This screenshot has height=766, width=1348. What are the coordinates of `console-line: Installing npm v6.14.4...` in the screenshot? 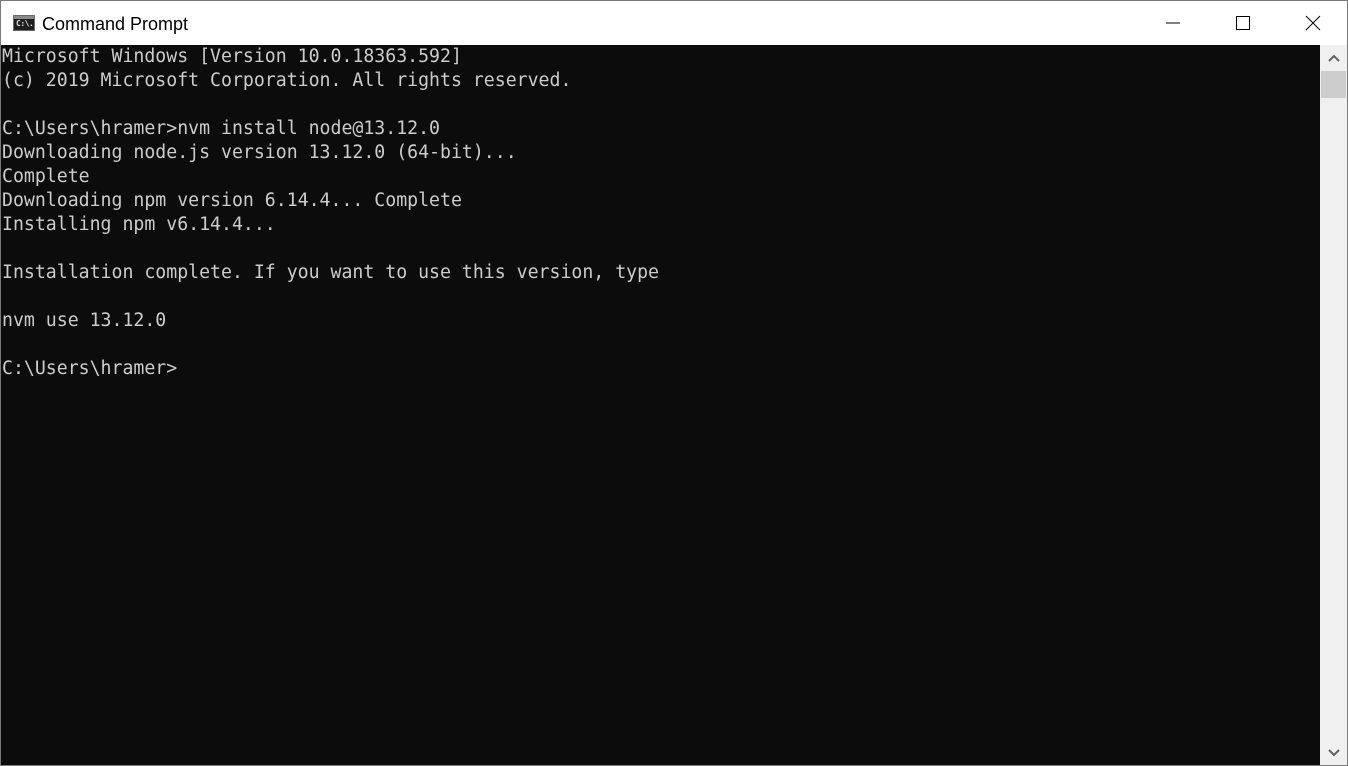 It's located at (139, 224).